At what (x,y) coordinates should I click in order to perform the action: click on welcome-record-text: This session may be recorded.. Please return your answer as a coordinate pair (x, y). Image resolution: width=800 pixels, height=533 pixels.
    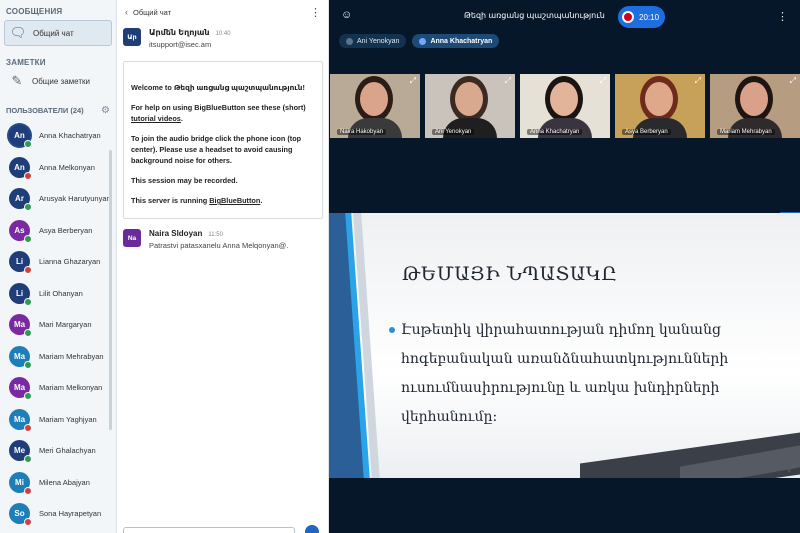
    Looking at the image, I should click on (184, 180).